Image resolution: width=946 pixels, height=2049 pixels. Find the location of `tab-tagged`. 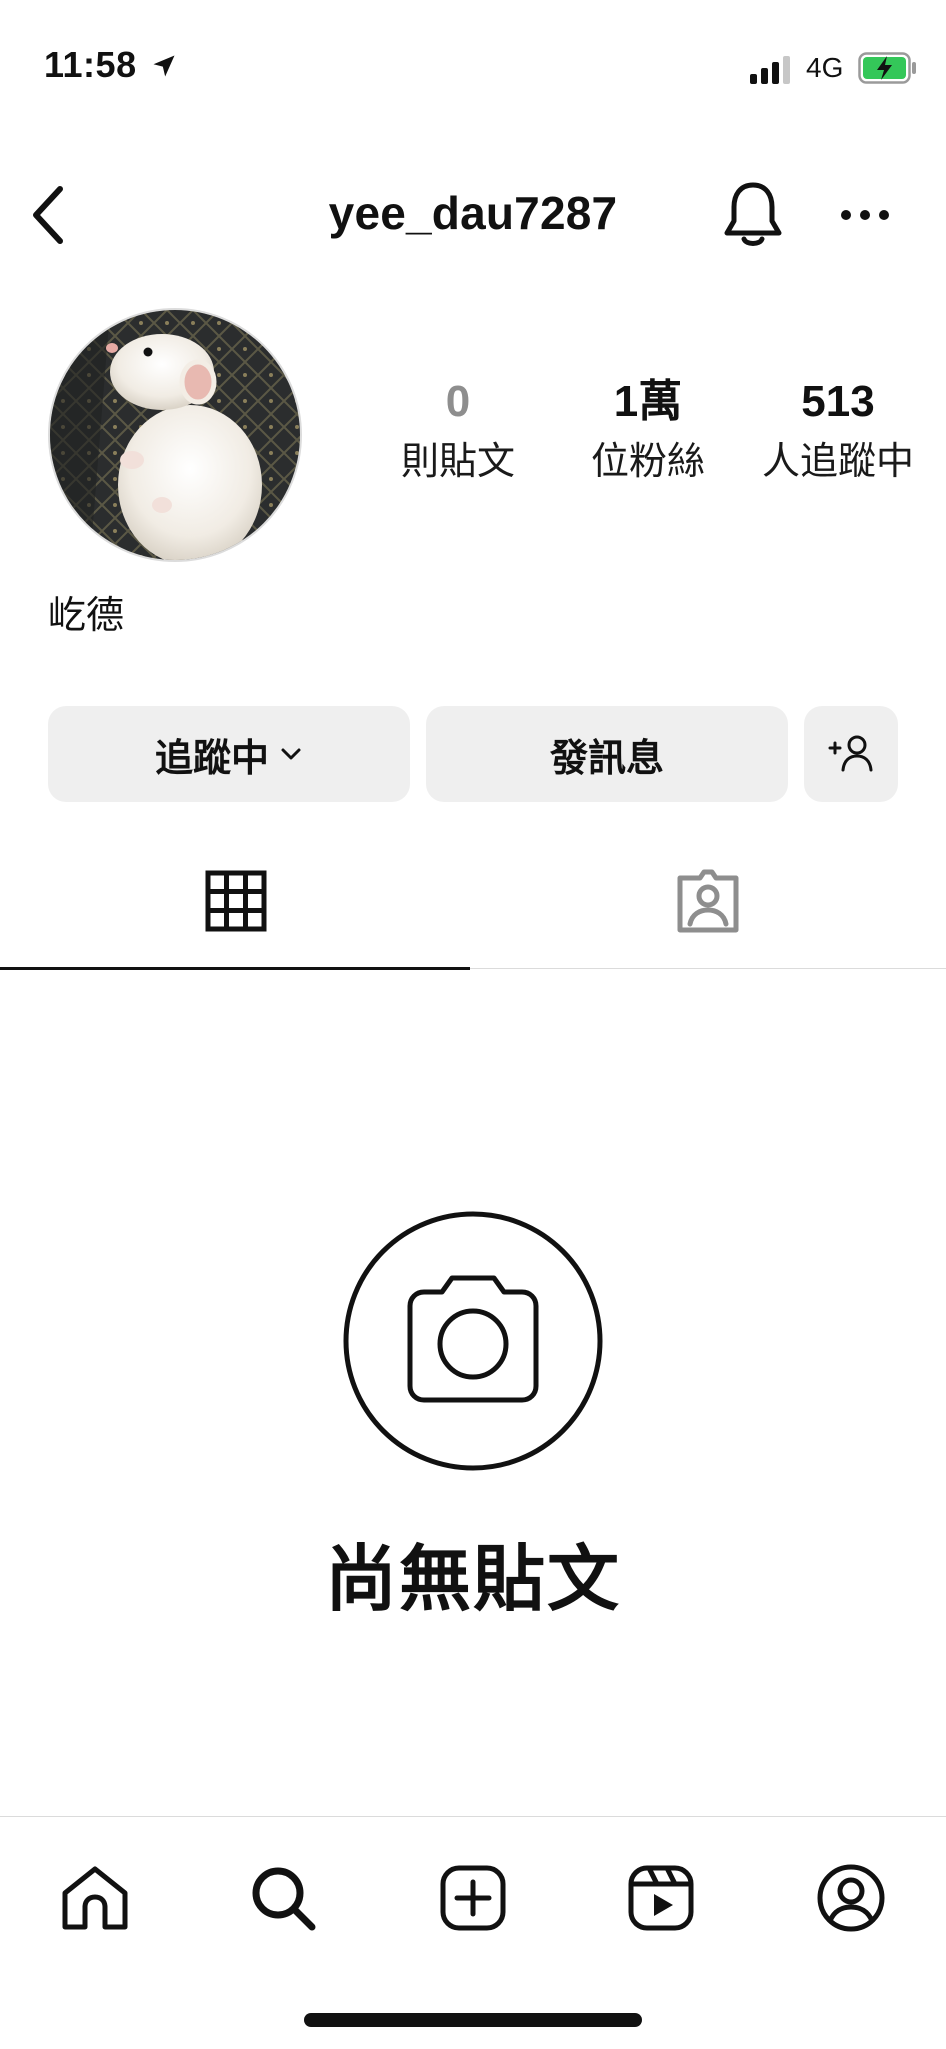

tab-tagged is located at coordinates (708, 901).